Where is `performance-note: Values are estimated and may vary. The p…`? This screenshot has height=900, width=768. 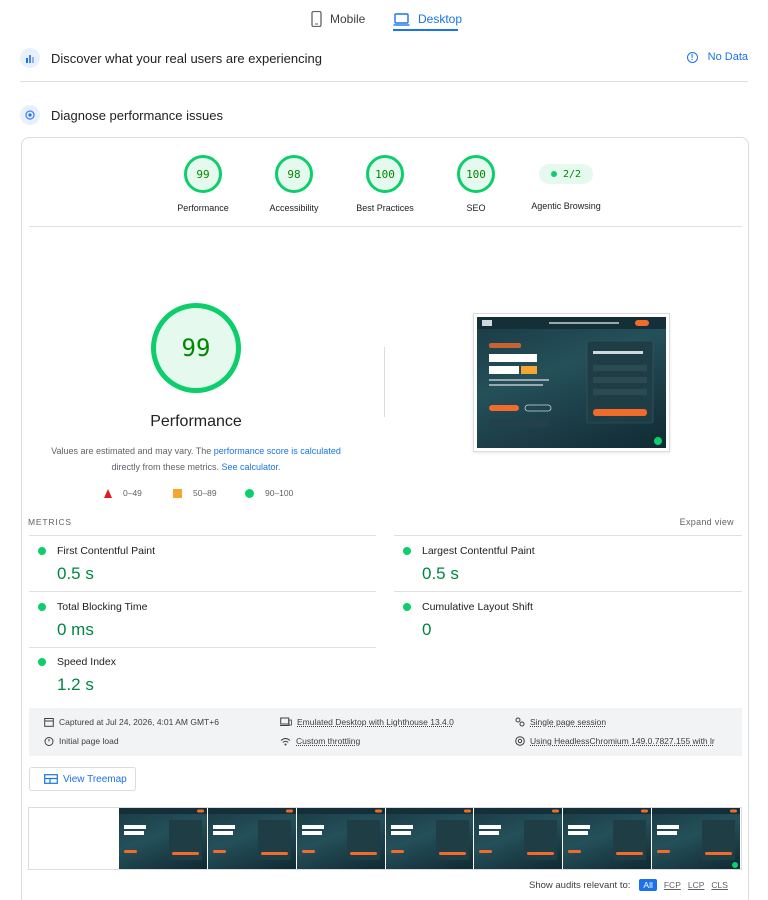
performance-note: Values are estimated and may vary. The p… is located at coordinates (196, 459).